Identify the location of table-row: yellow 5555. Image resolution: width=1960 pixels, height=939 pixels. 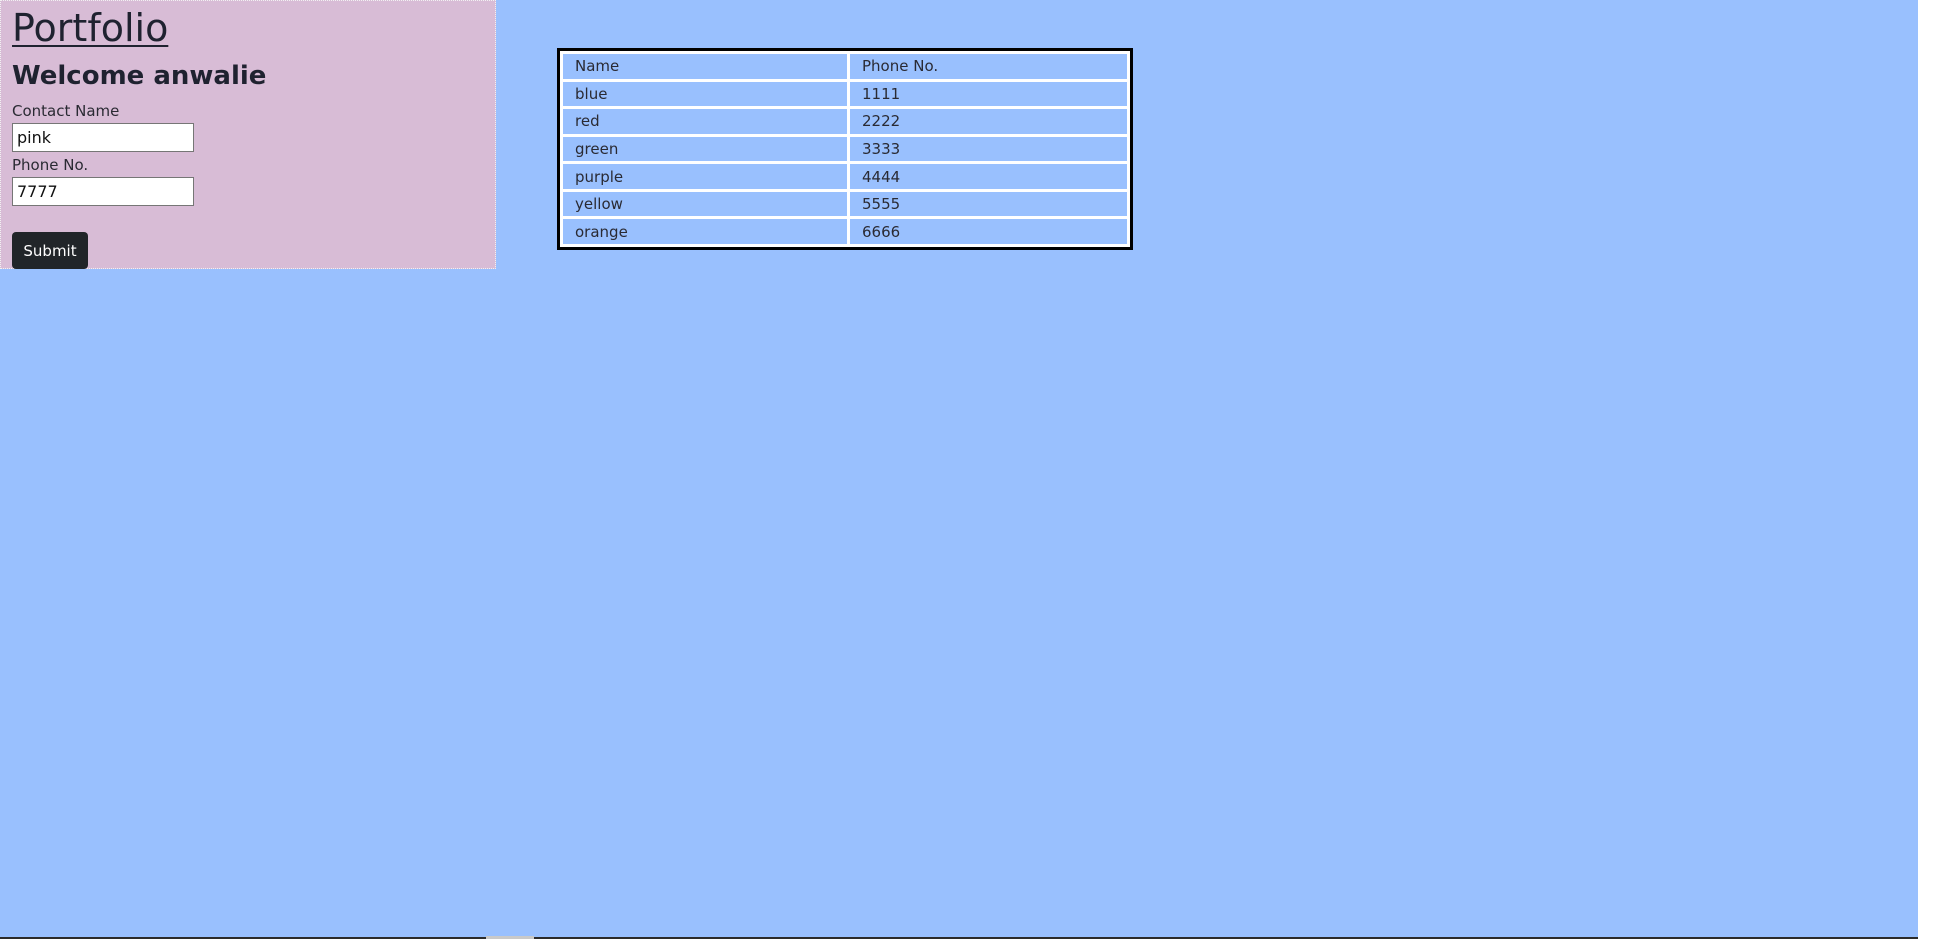
(845, 204).